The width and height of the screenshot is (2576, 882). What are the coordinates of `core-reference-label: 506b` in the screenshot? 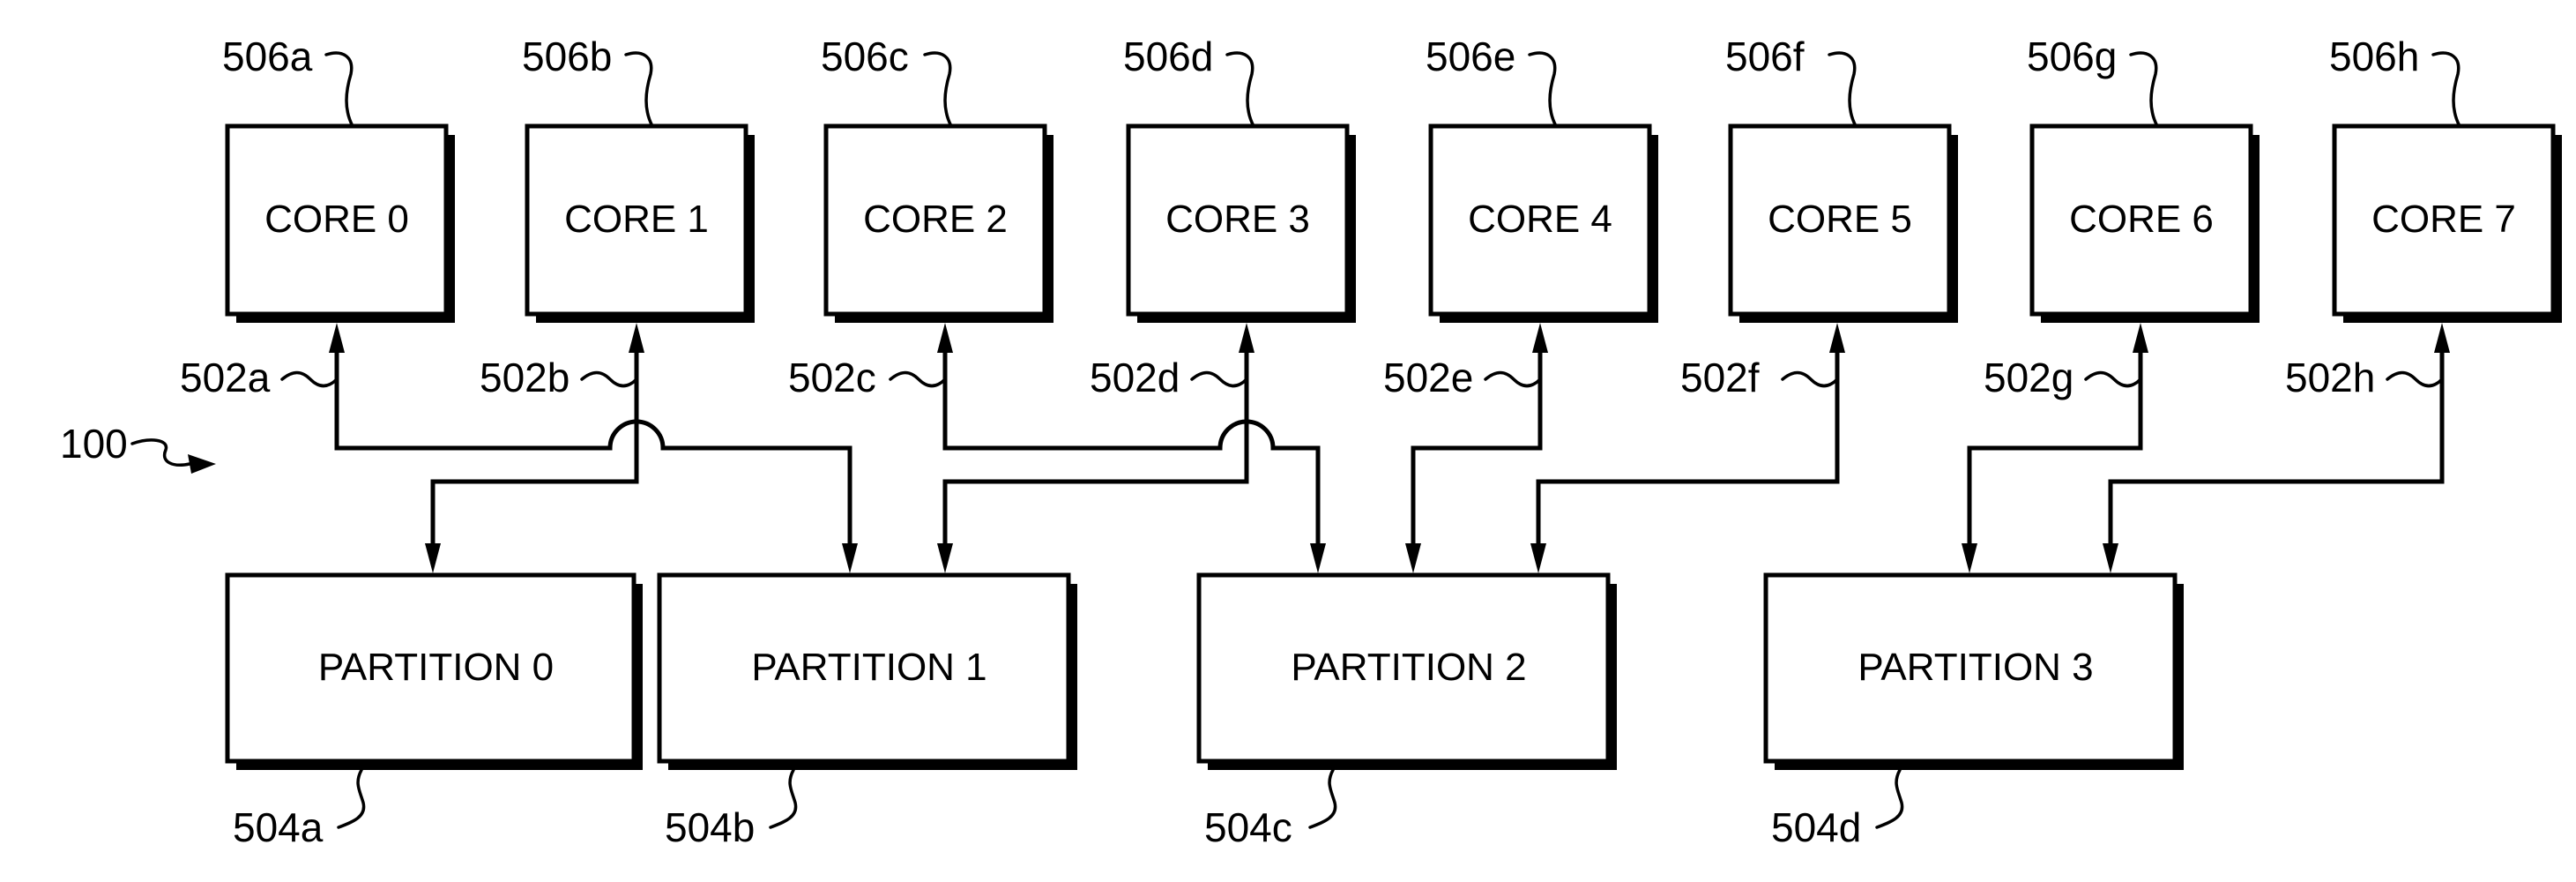 It's located at (567, 56).